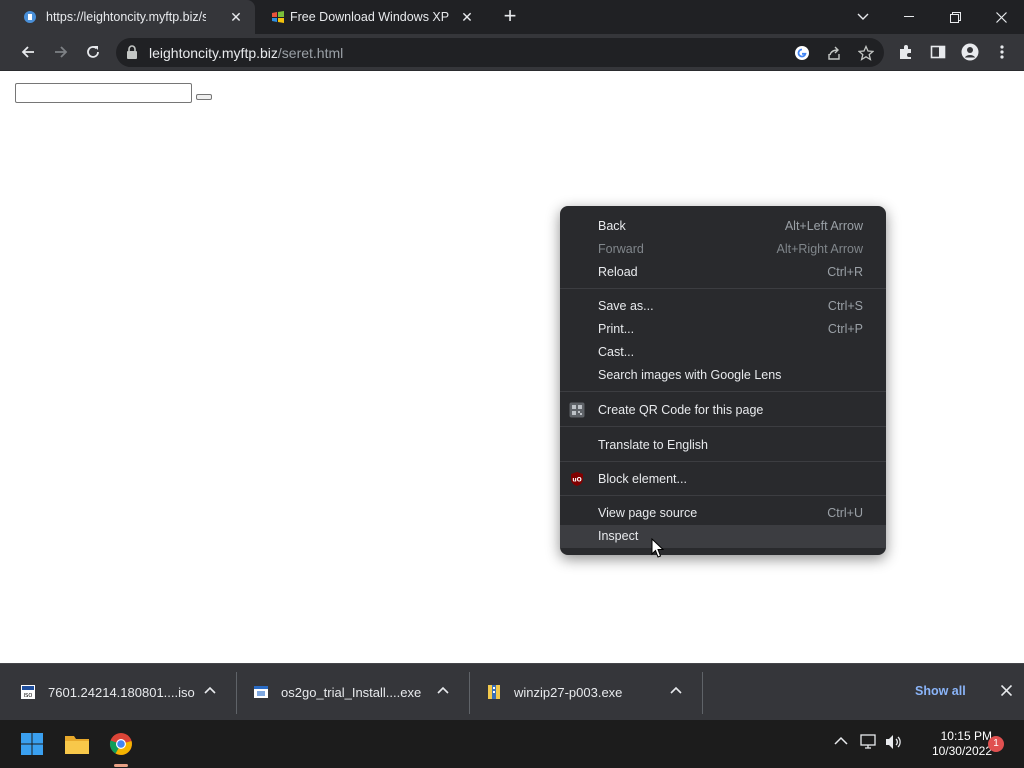 The image size is (1024, 768). Describe the element at coordinates (568, 692) in the screenshot. I see `download-filename: winzip27-p003.exe` at that location.